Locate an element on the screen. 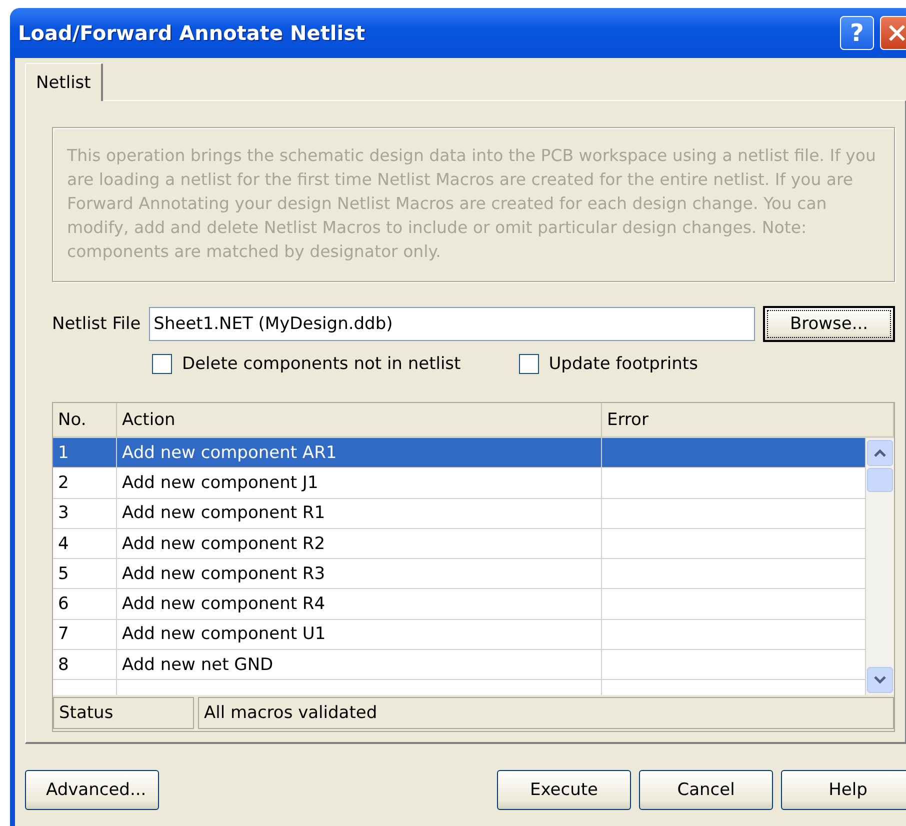 This screenshot has height=826, width=906. chevron-down-icon is located at coordinates (880, 680).